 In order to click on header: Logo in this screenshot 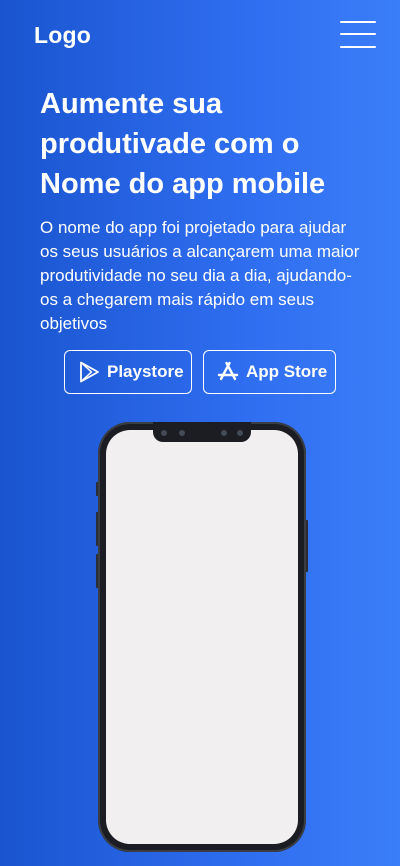, I will do `click(200, 36)`.